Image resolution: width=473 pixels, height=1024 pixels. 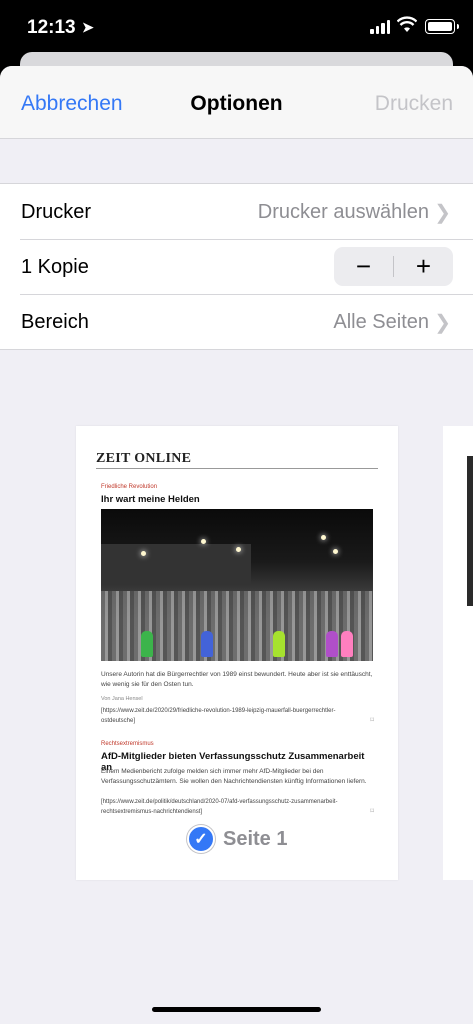 I want to click on range-value: Alle Seiten, so click(x=381, y=322).